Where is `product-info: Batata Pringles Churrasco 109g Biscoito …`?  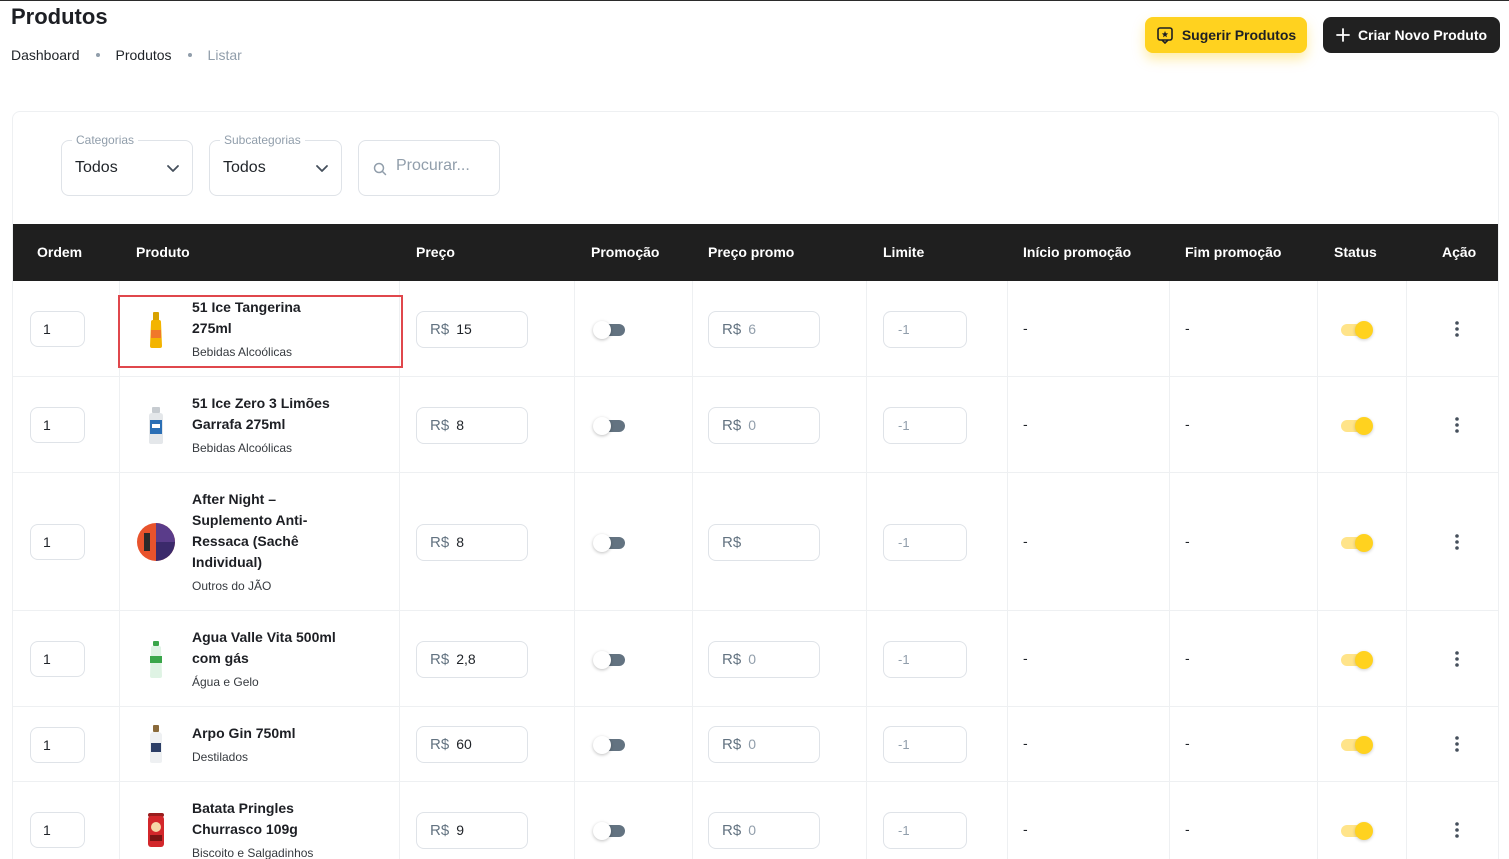 product-info: Batata Pringles Churrasco 109g Biscoito … is located at coordinates (272, 828).